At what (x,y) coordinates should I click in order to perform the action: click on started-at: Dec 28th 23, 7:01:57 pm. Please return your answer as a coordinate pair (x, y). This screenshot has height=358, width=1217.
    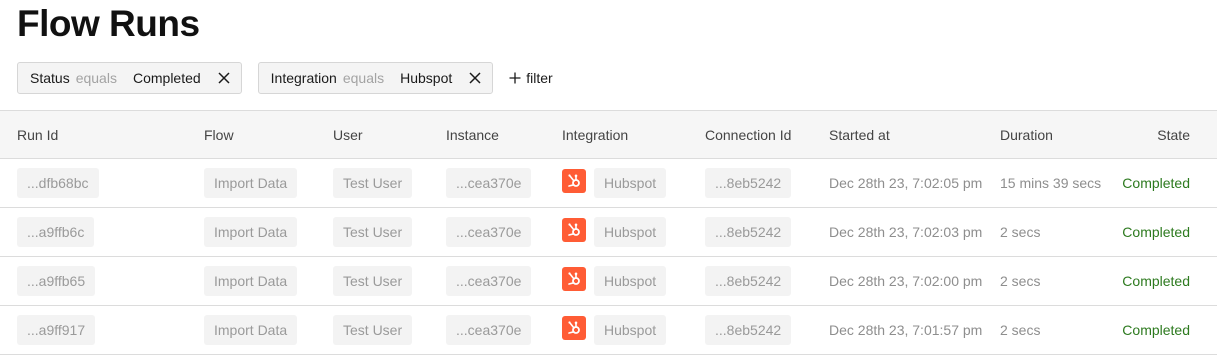
    Looking at the image, I should click on (906, 330).